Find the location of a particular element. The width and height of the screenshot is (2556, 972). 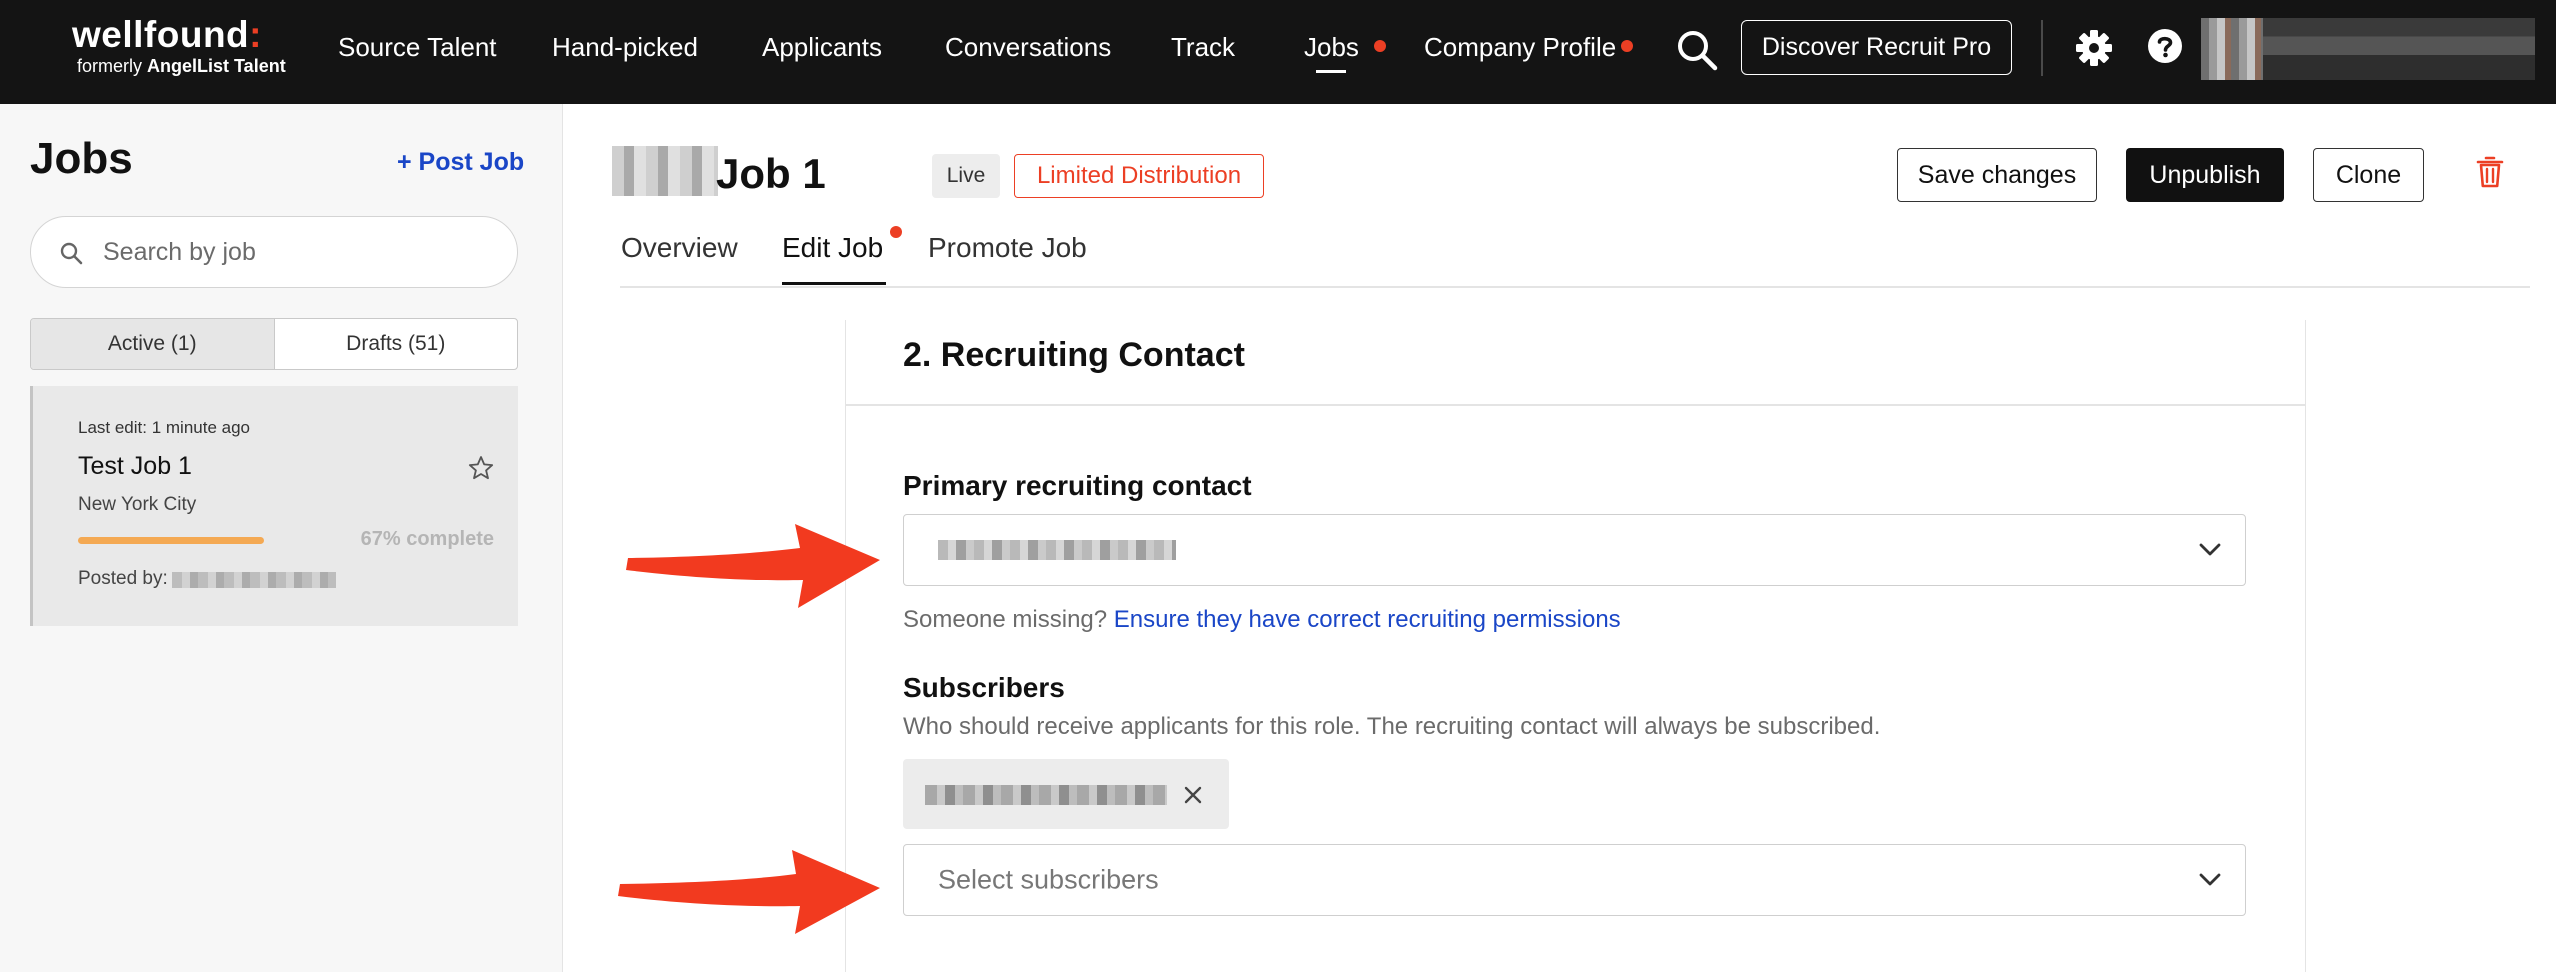

section-divider is located at coordinates (1575, 405).